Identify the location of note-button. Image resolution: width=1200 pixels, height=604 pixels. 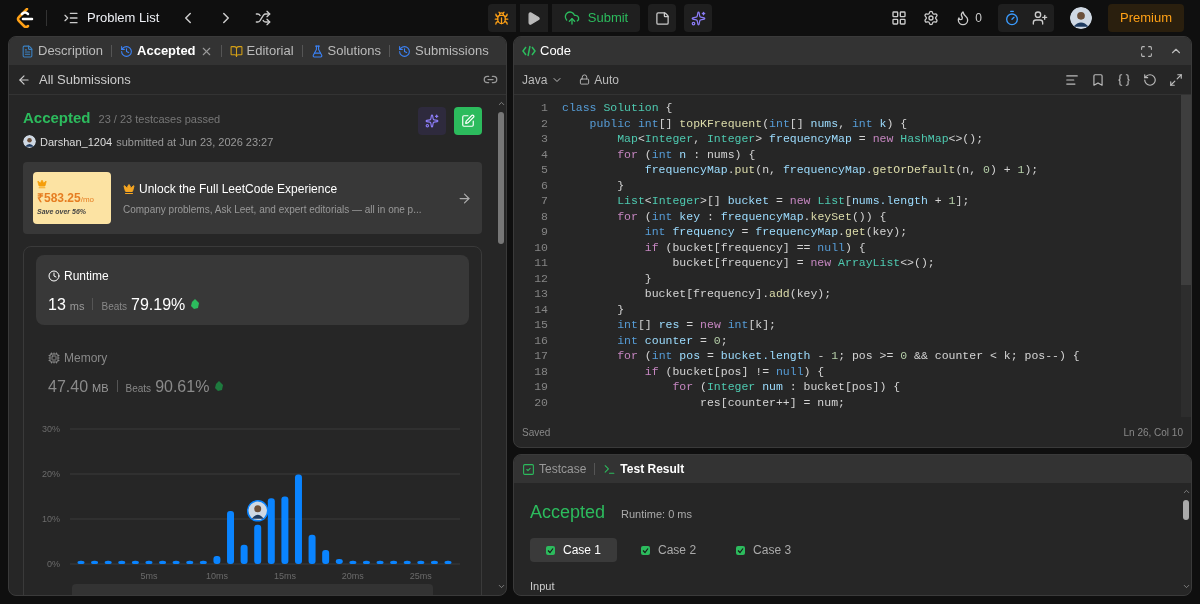
(662, 18).